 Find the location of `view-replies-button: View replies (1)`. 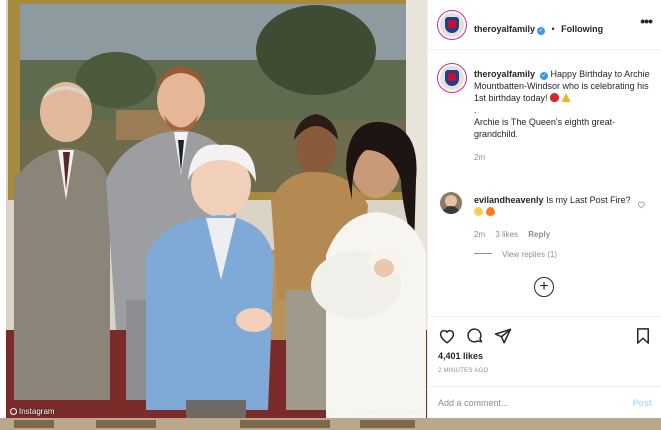

view-replies-button: View replies (1) is located at coordinates (515, 254).